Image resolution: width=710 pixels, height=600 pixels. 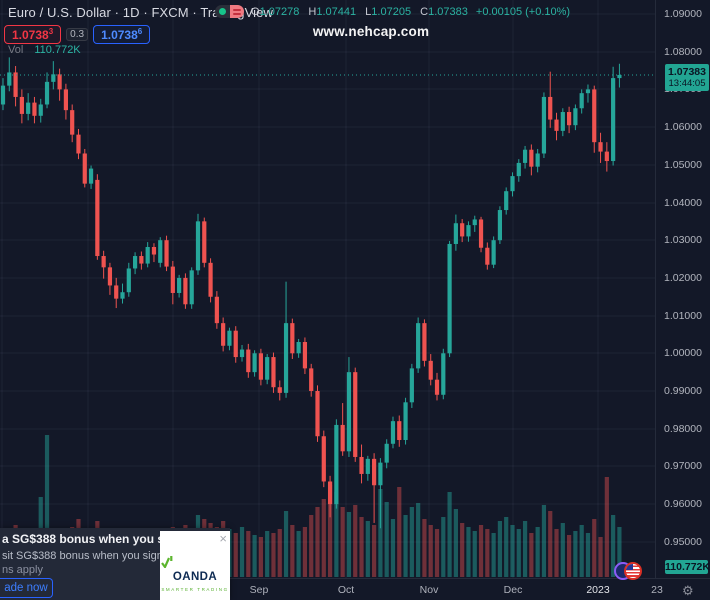 What do you see at coordinates (371, 31) in the screenshot?
I see `watermark-text: www.nehcap.com` at bounding box center [371, 31].